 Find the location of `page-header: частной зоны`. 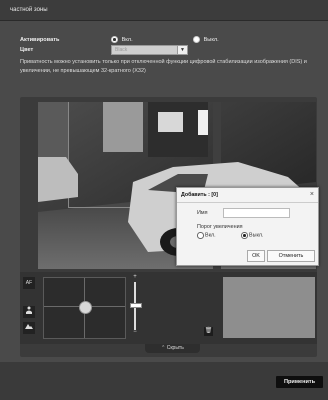

page-header: частной зоны is located at coordinates (164, 10).